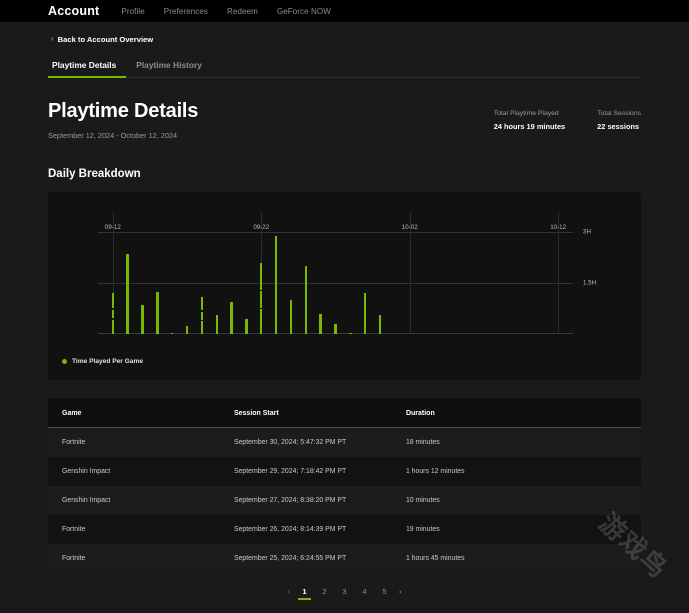 The width and height of the screenshot is (689, 613). Describe the element at coordinates (290, 442) in the screenshot. I see `cell-session-start: September 30, 2024; 5:47:32 PM PT` at that location.